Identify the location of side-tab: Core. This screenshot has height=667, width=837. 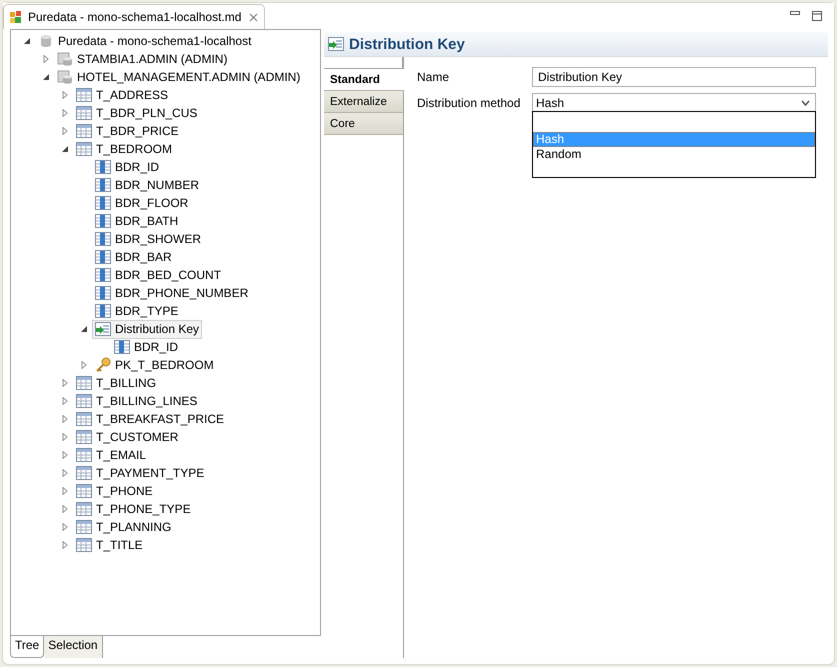
(363, 124).